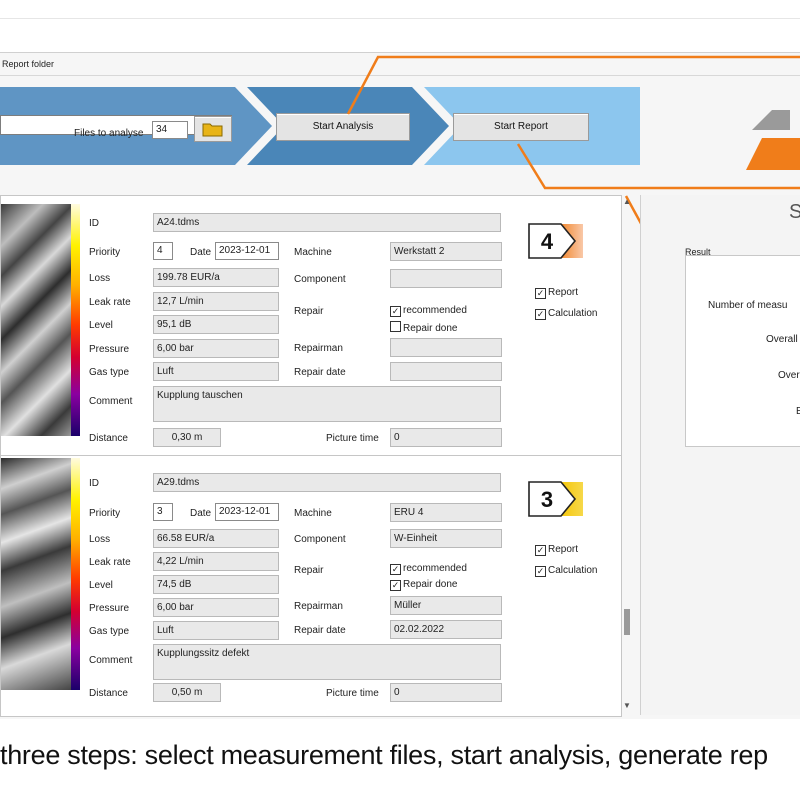  I want to click on scroll-up-arrow-icon: ▲, so click(627, 201).